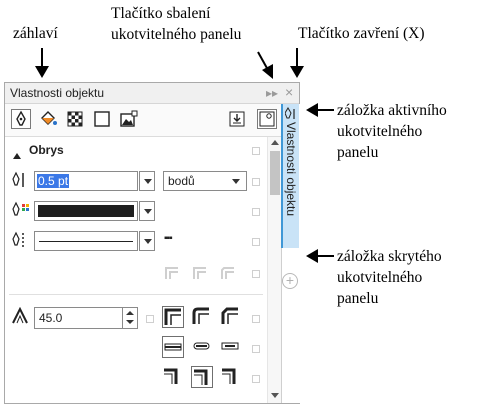 The image size is (488, 410). Describe the element at coordinates (130, 313) in the screenshot. I see `spin-up-icon` at that location.